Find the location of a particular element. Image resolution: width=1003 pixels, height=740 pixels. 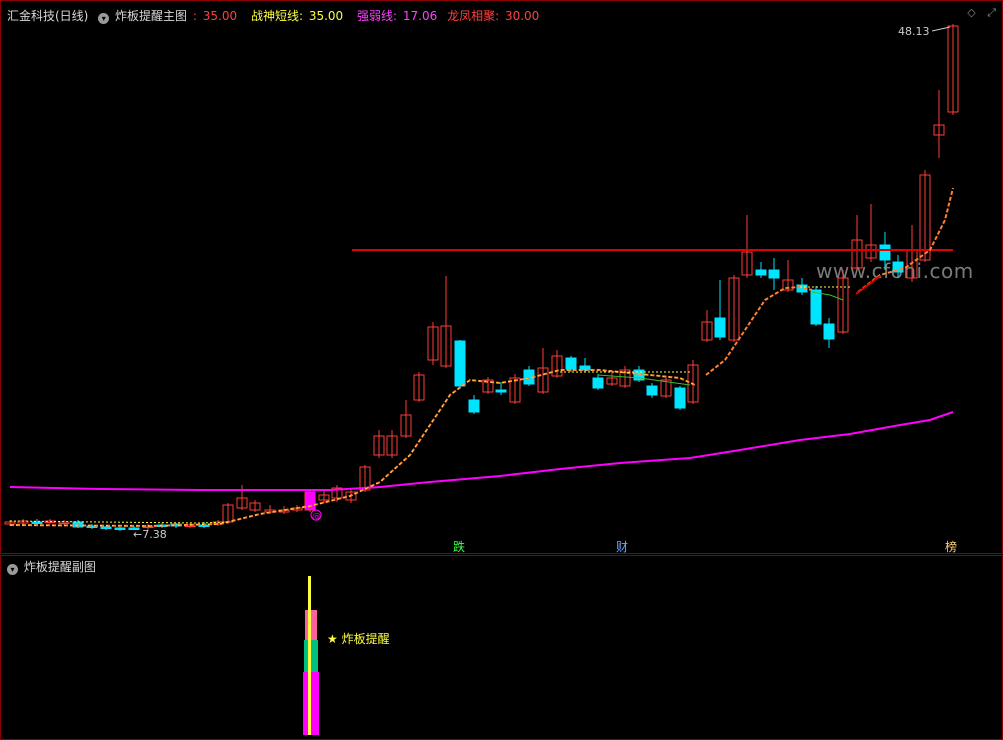

high-marker: 48.13 is located at coordinates (914, 31).